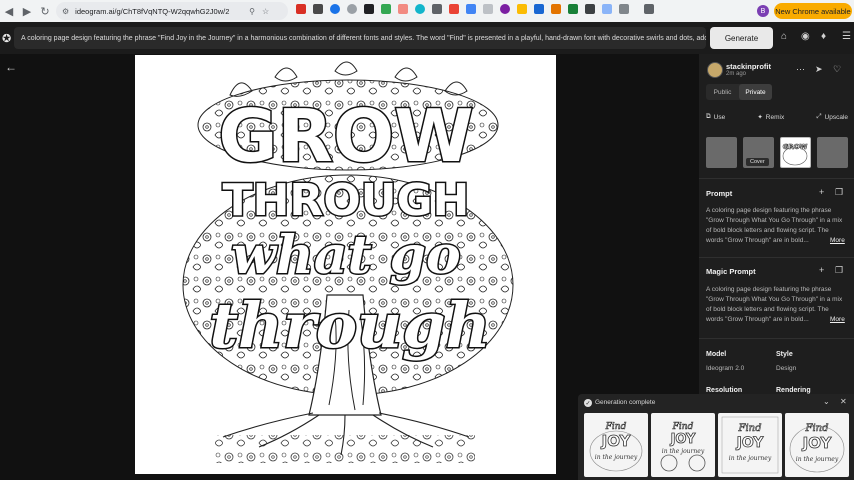  What do you see at coordinates (795, 147) in the screenshot?
I see `thumb-text: GROW` at bounding box center [795, 147].